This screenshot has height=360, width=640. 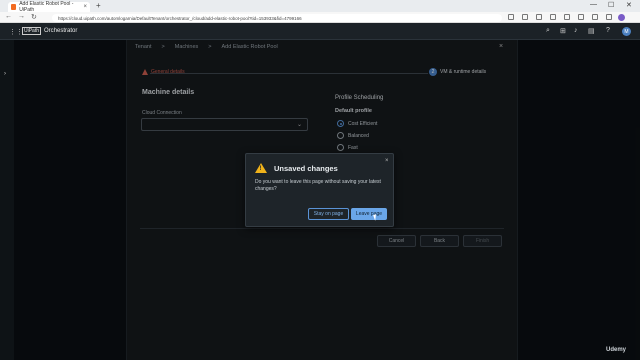 What do you see at coordinates (21, 16) in the screenshot?
I see `forward-arrow-icon: →` at bounding box center [21, 16].